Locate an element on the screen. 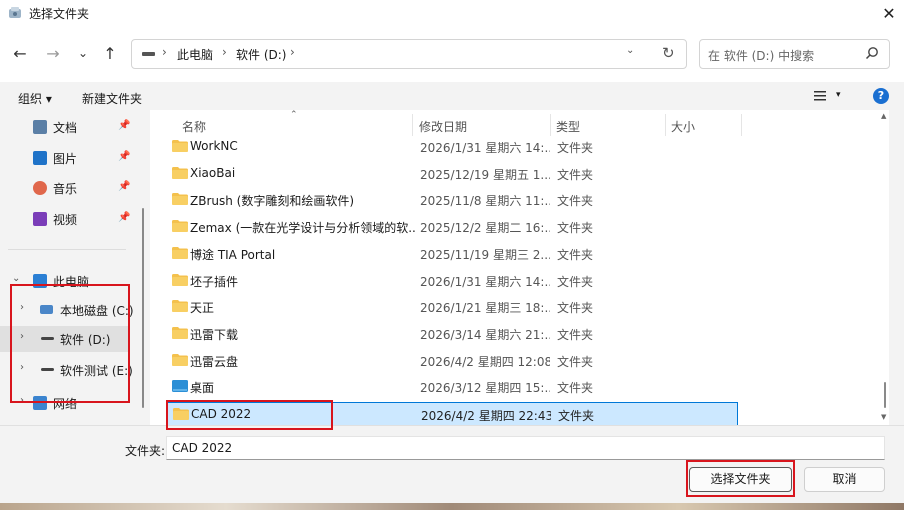 Image resolution: width=904 pixels, height=510 pixels. scroll-down-icon: ▼ is located at coordinates (883, 417).